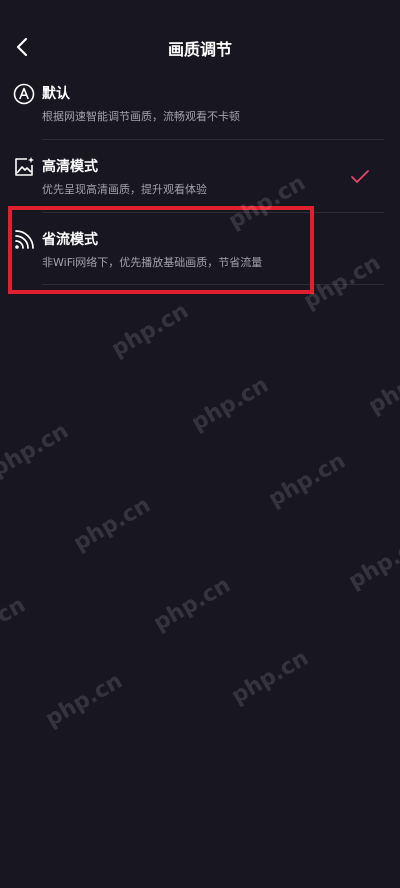  Describe the element at coordinates (124, 189) in the screenshot. I see `option-hd-description: 优先呈现高清画质，提升观看体验` at that location.